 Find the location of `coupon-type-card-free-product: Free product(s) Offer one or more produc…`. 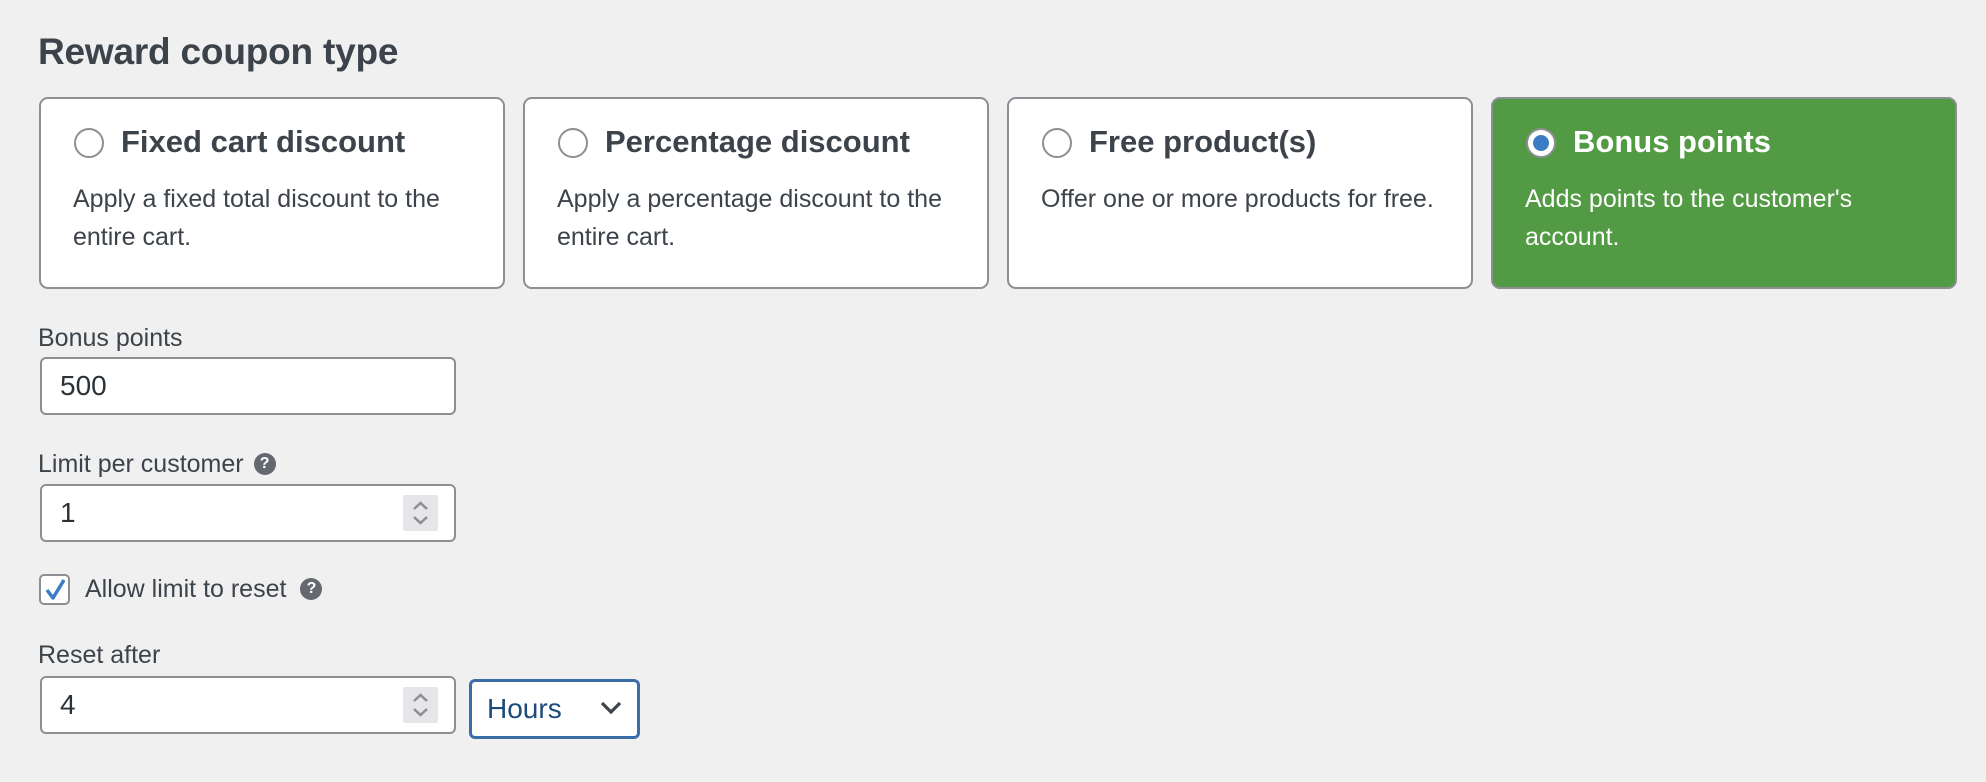

coupon-type-card-free-product: Free product(s) Offer one or more produc… is located at coordinates (1240, 193).